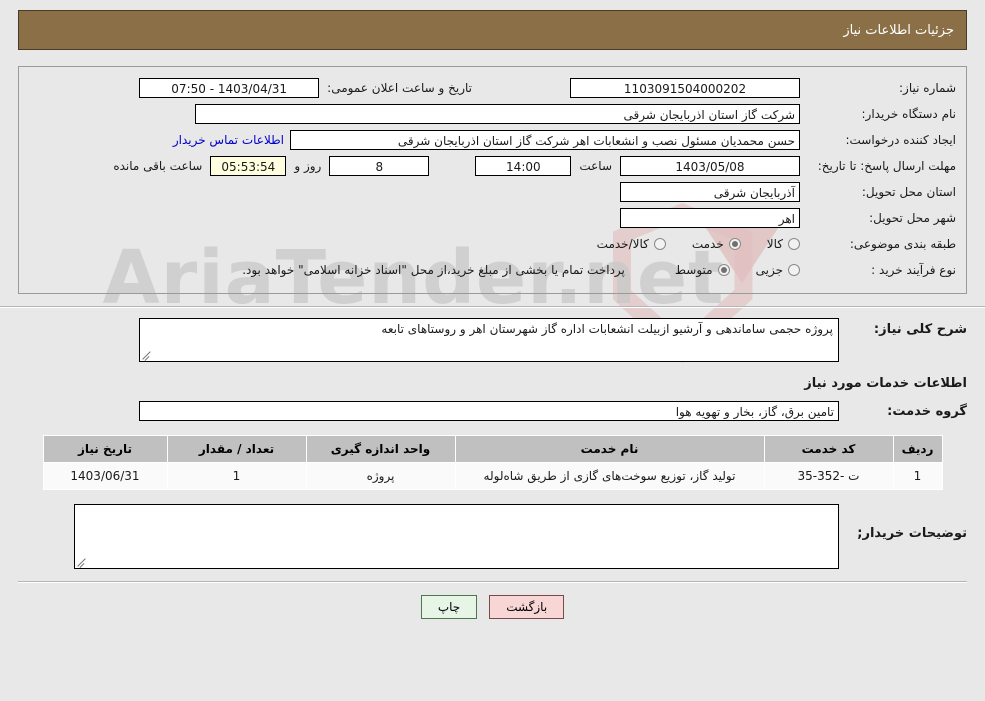  Describe the element at coordinates (908, 192) in the screenshot. I see `province-label: استان محل تحویل:` at that location.